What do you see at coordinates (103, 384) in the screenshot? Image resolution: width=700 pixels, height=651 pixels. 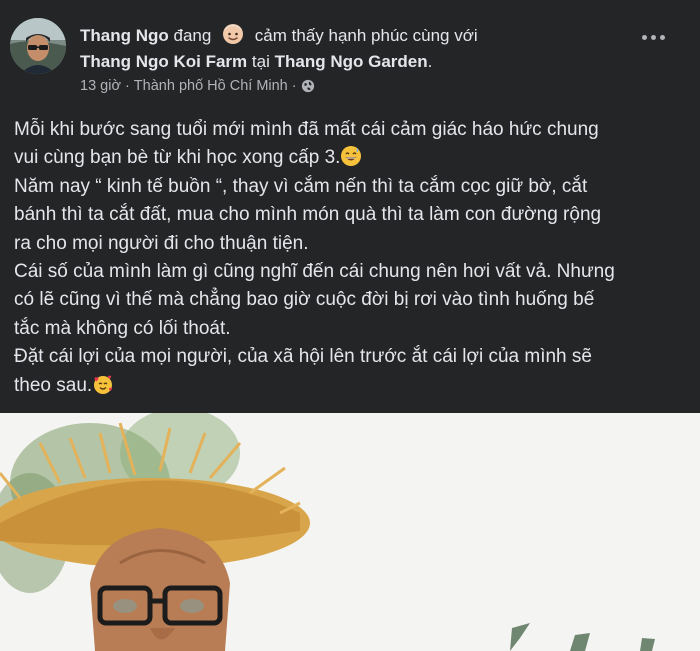 I see `smiling-hearts-emoji-icon` at bounding box center [103, 384].